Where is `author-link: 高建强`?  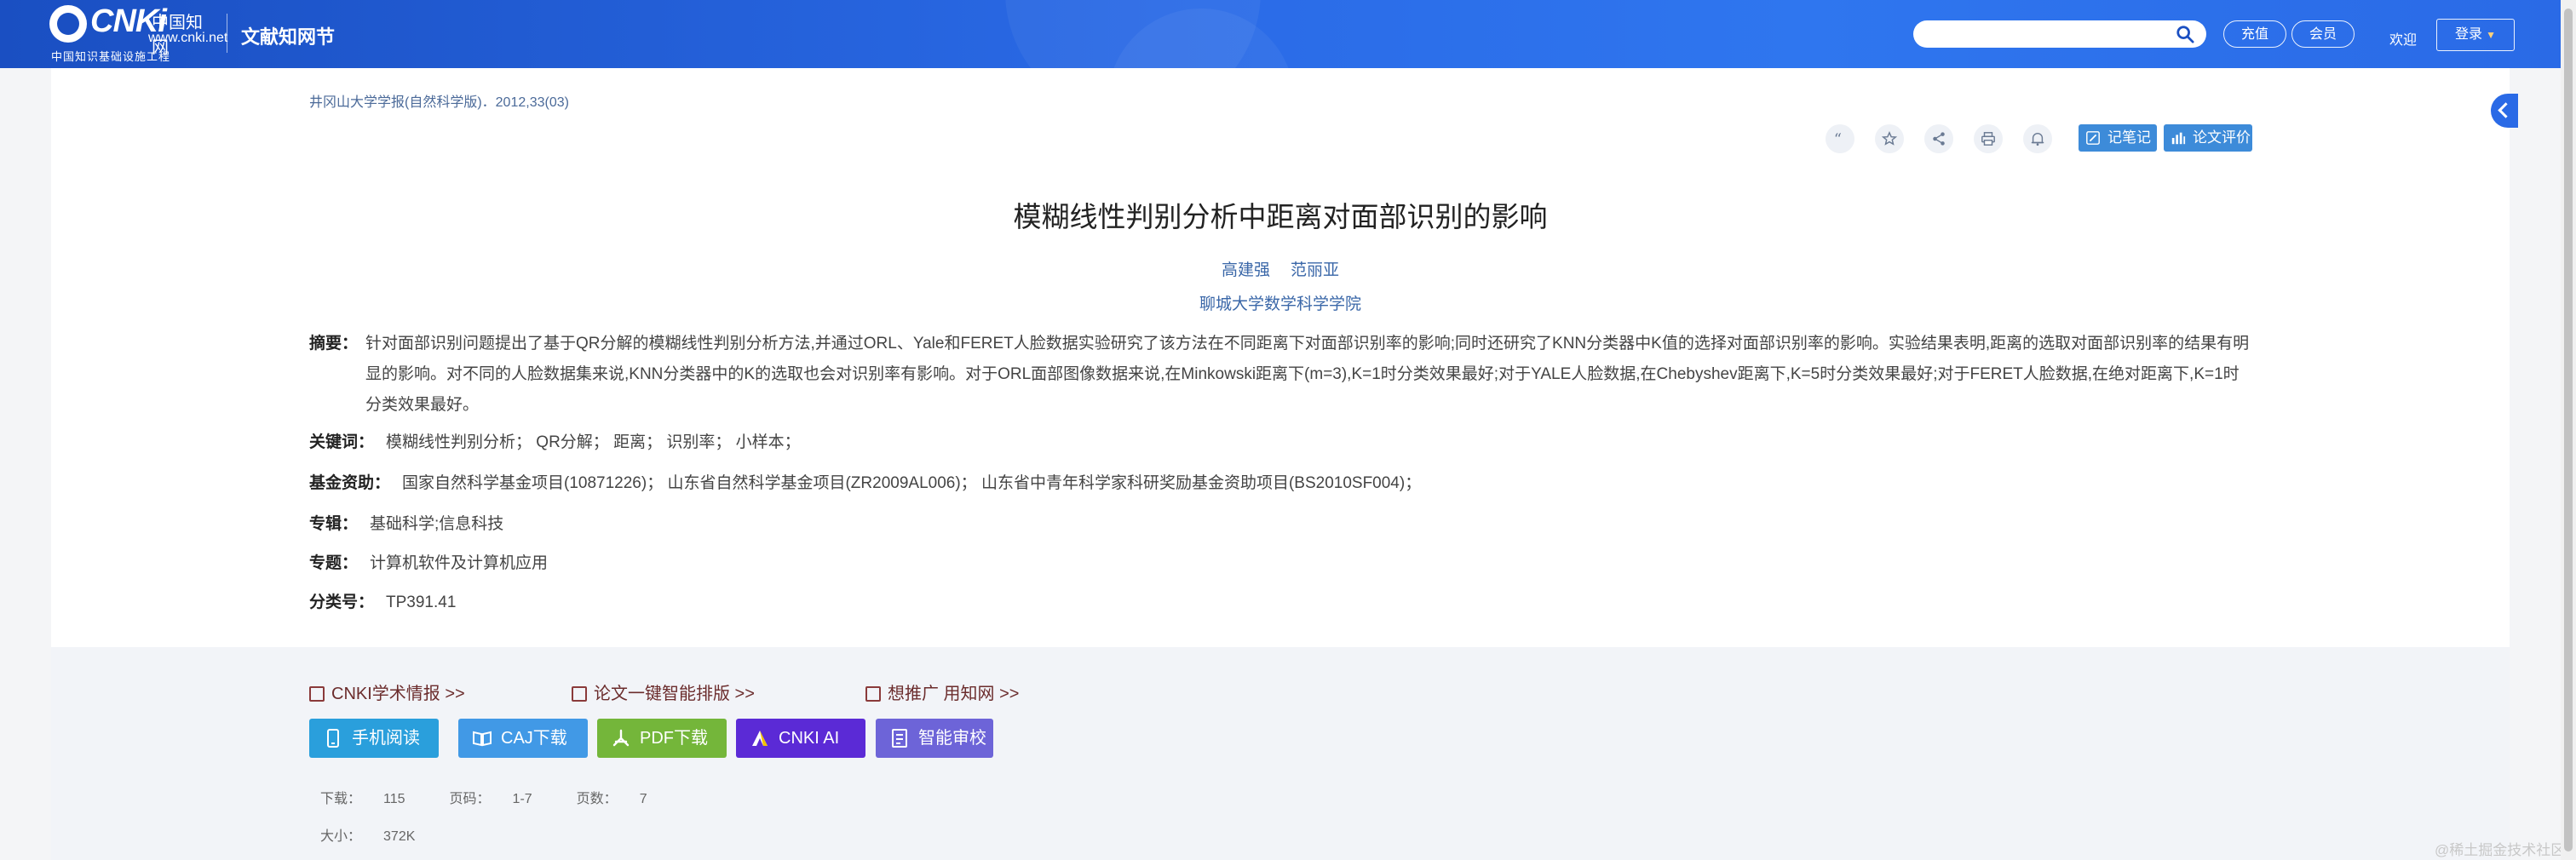 author-link: 高建强 is located at coordinates (1246, 270).